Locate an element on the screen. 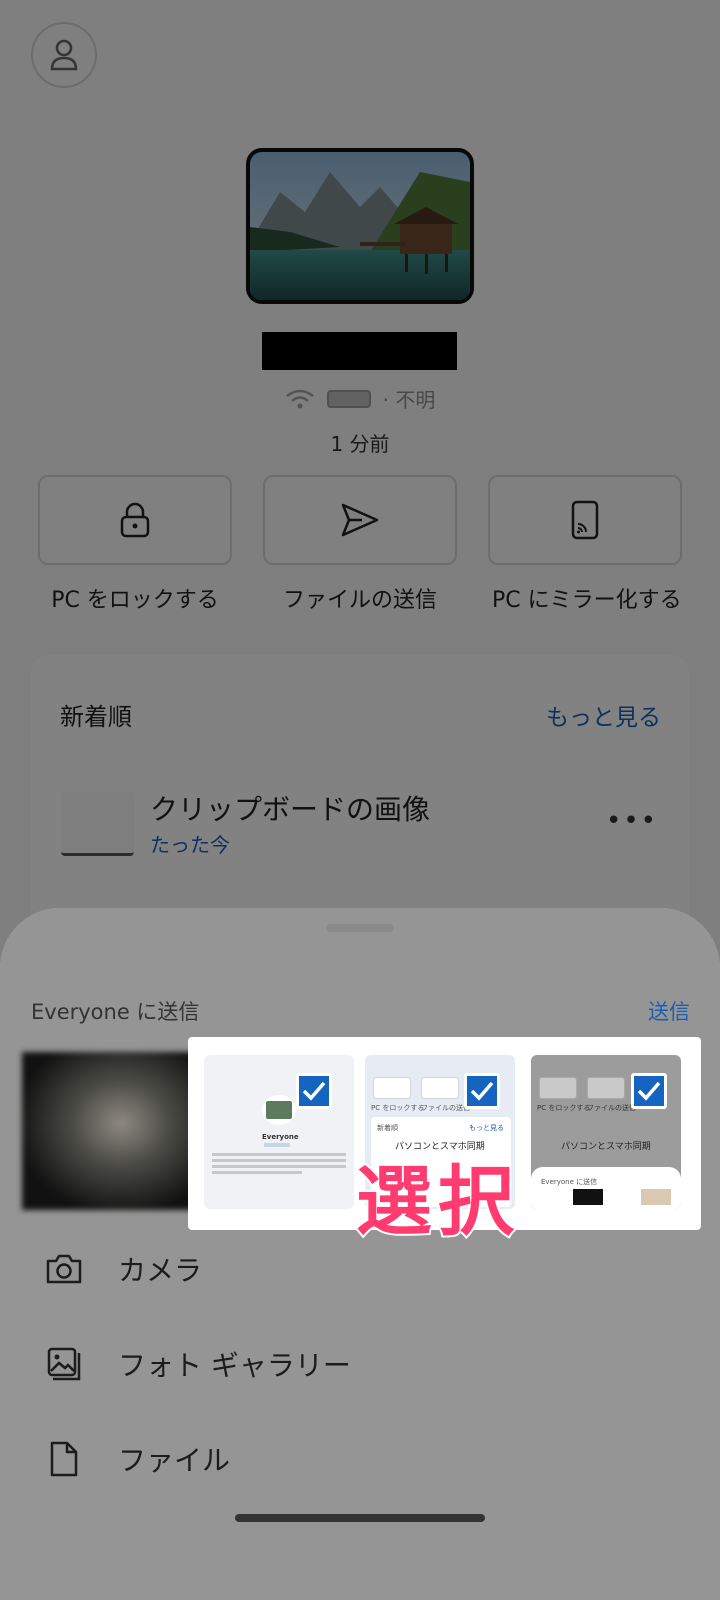 The height and width of the screenshot is (1600, 720). thumb3-lock-label: PC をロックする is located at coordinates (564, 1108).